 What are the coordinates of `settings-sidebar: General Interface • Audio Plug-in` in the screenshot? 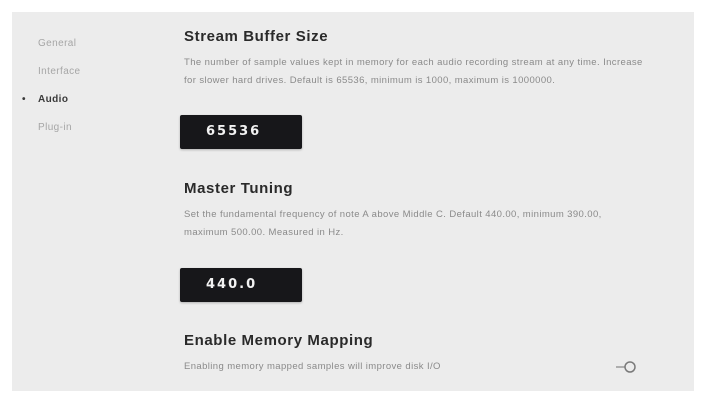 It's located at (90, 86).